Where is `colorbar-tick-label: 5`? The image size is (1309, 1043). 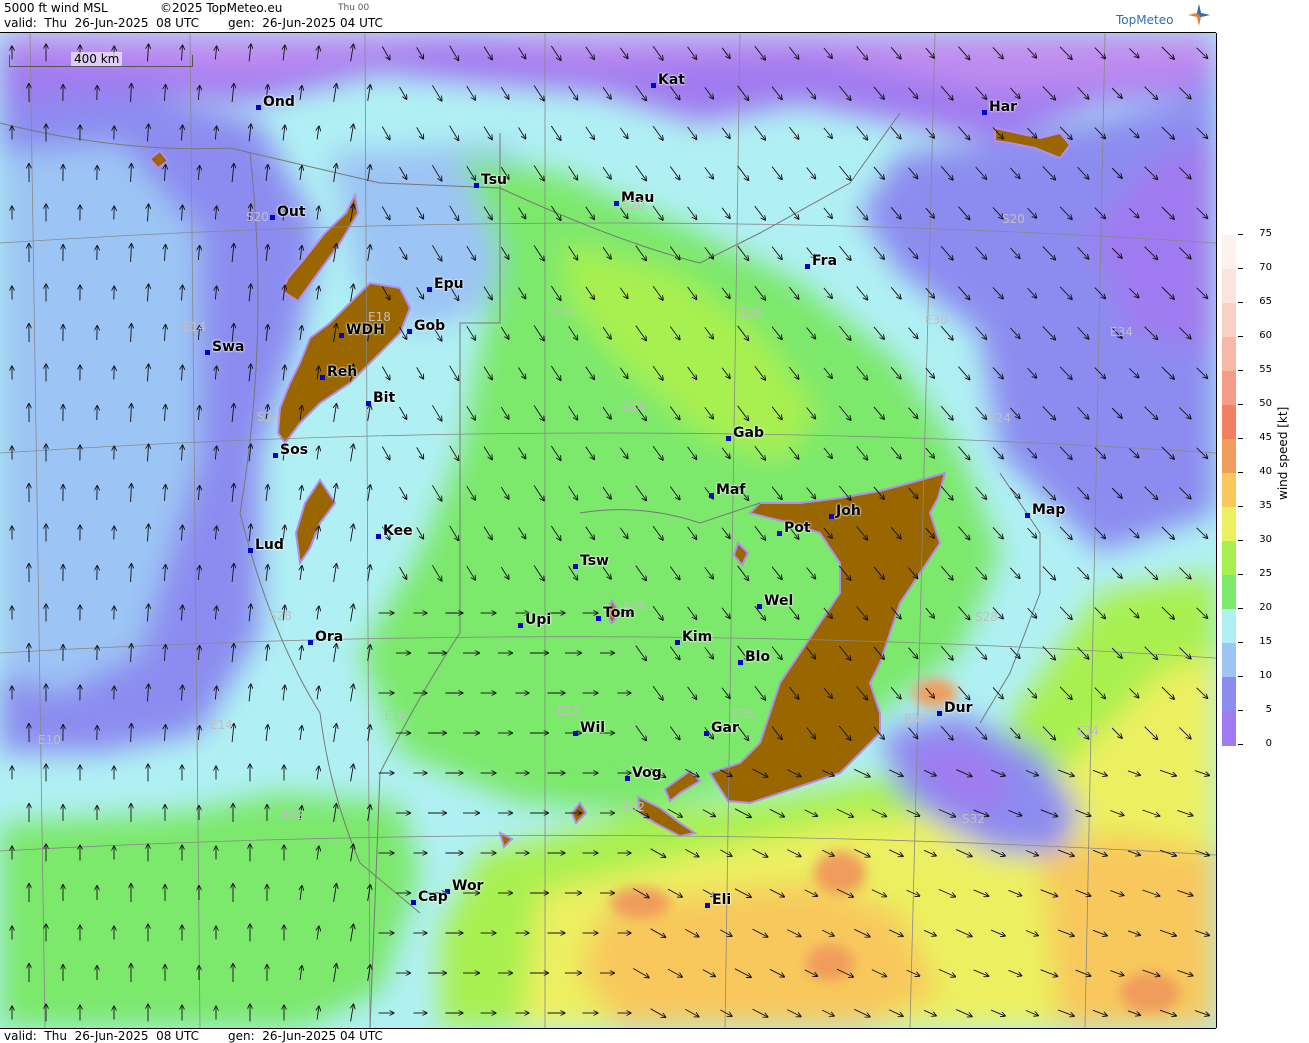
colorbar-tick-label: 5 is located at coordinates (1245, 709).